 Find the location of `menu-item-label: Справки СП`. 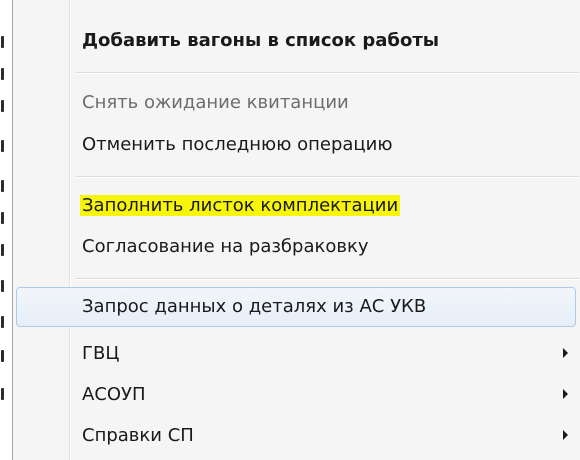

menu-item-label: Справки СП is located at coordinates (138, 435).